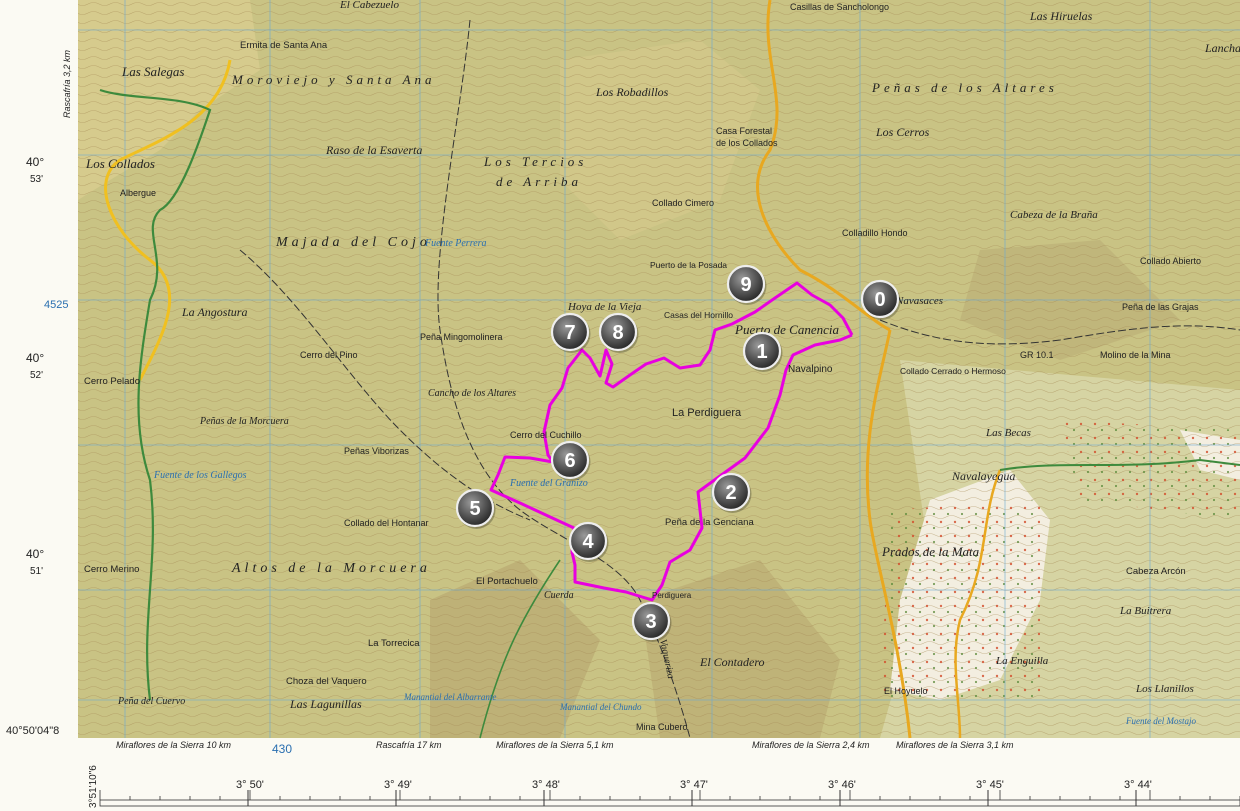 This screenshot has width=1240, height=811. What do you see at coordinates (811, 745) in the screenshot?
I see `distance-label: Miraflores de la Sierra 2,4 km` at bounding box center [811, 745].